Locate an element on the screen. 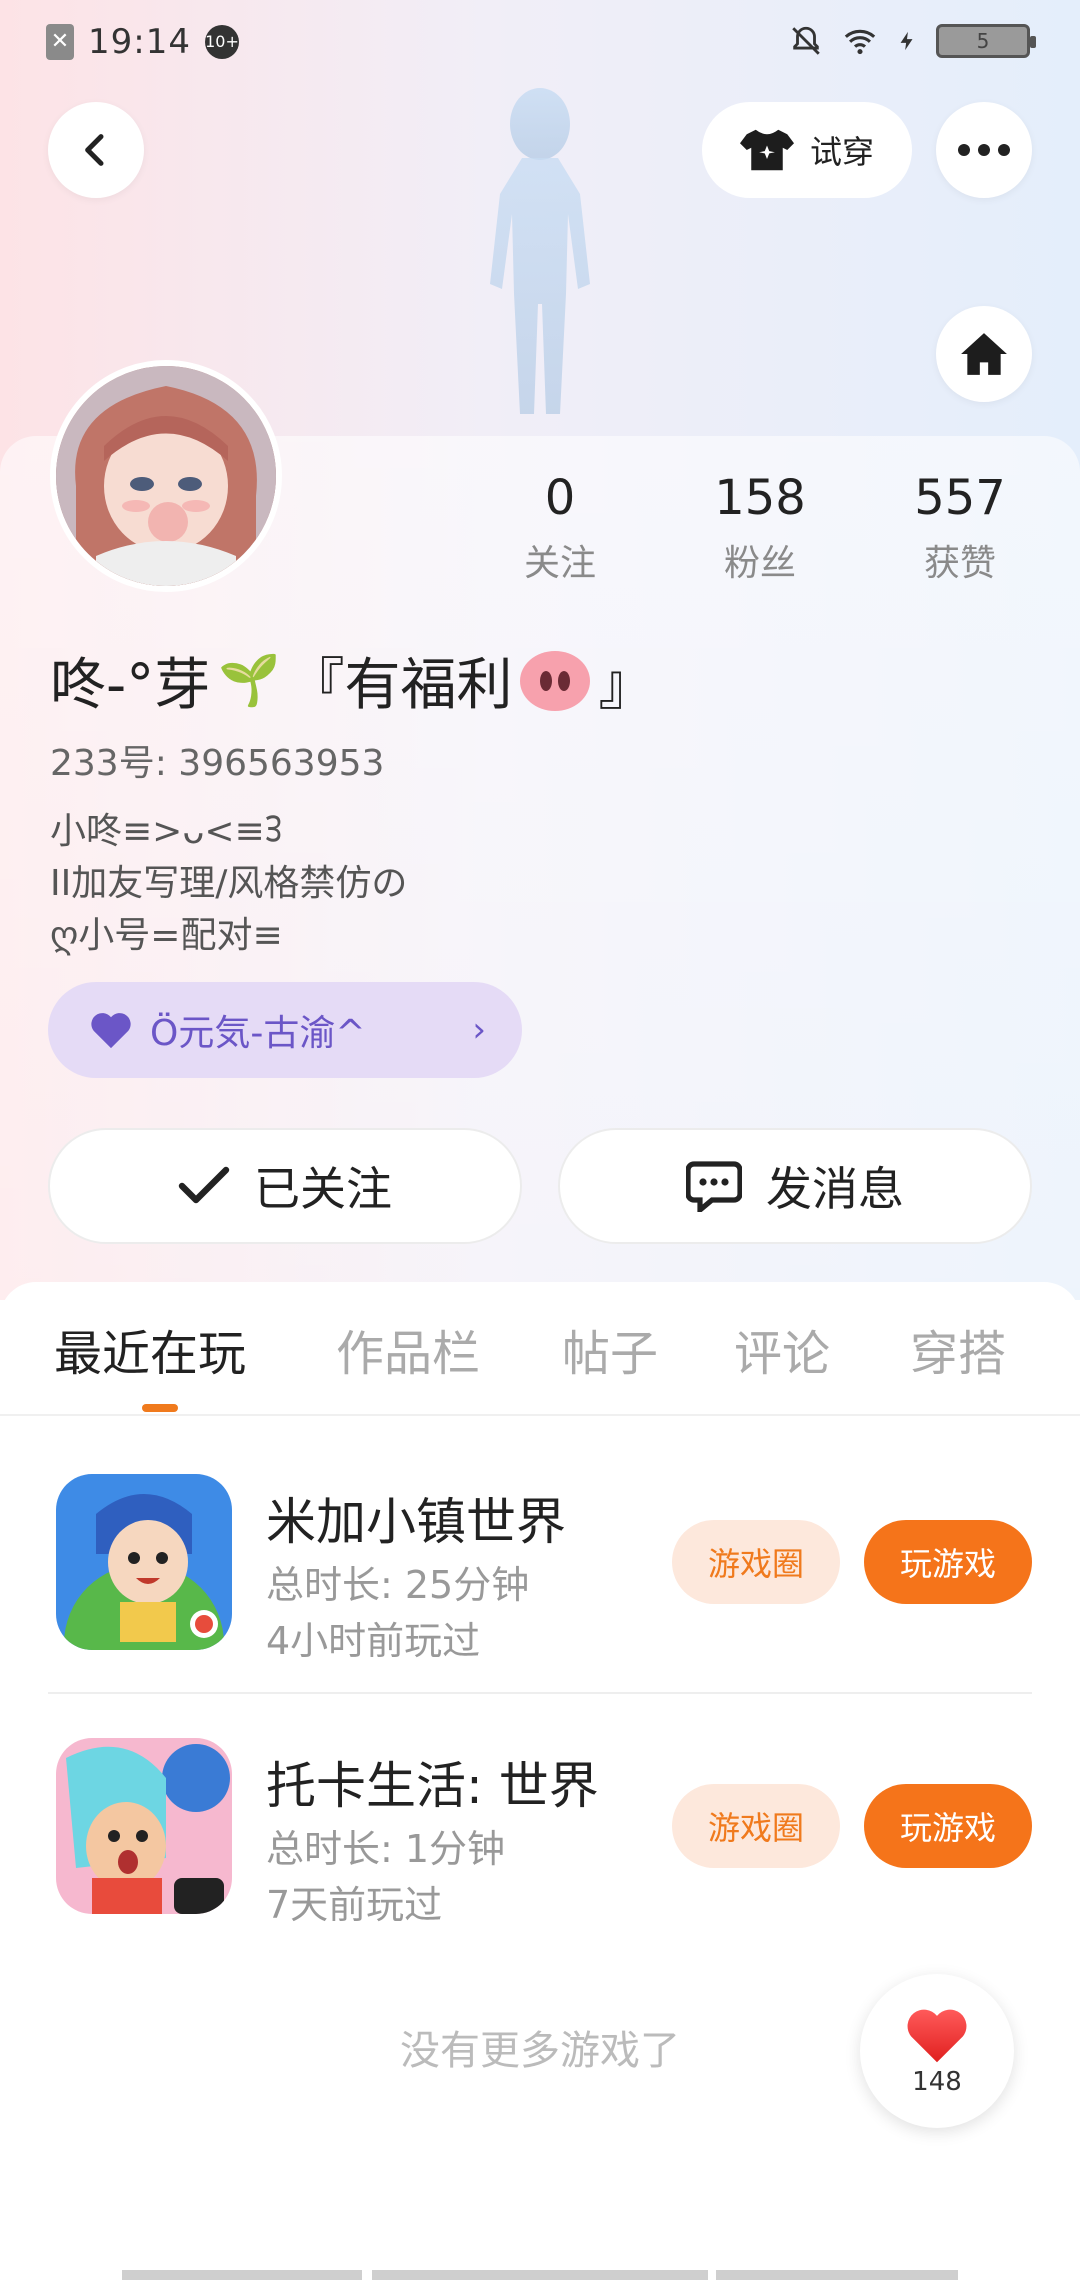 The width and height of the screenshot is (1080, 2280). stat-label: 获赞 is located at coordinates (959, 563).